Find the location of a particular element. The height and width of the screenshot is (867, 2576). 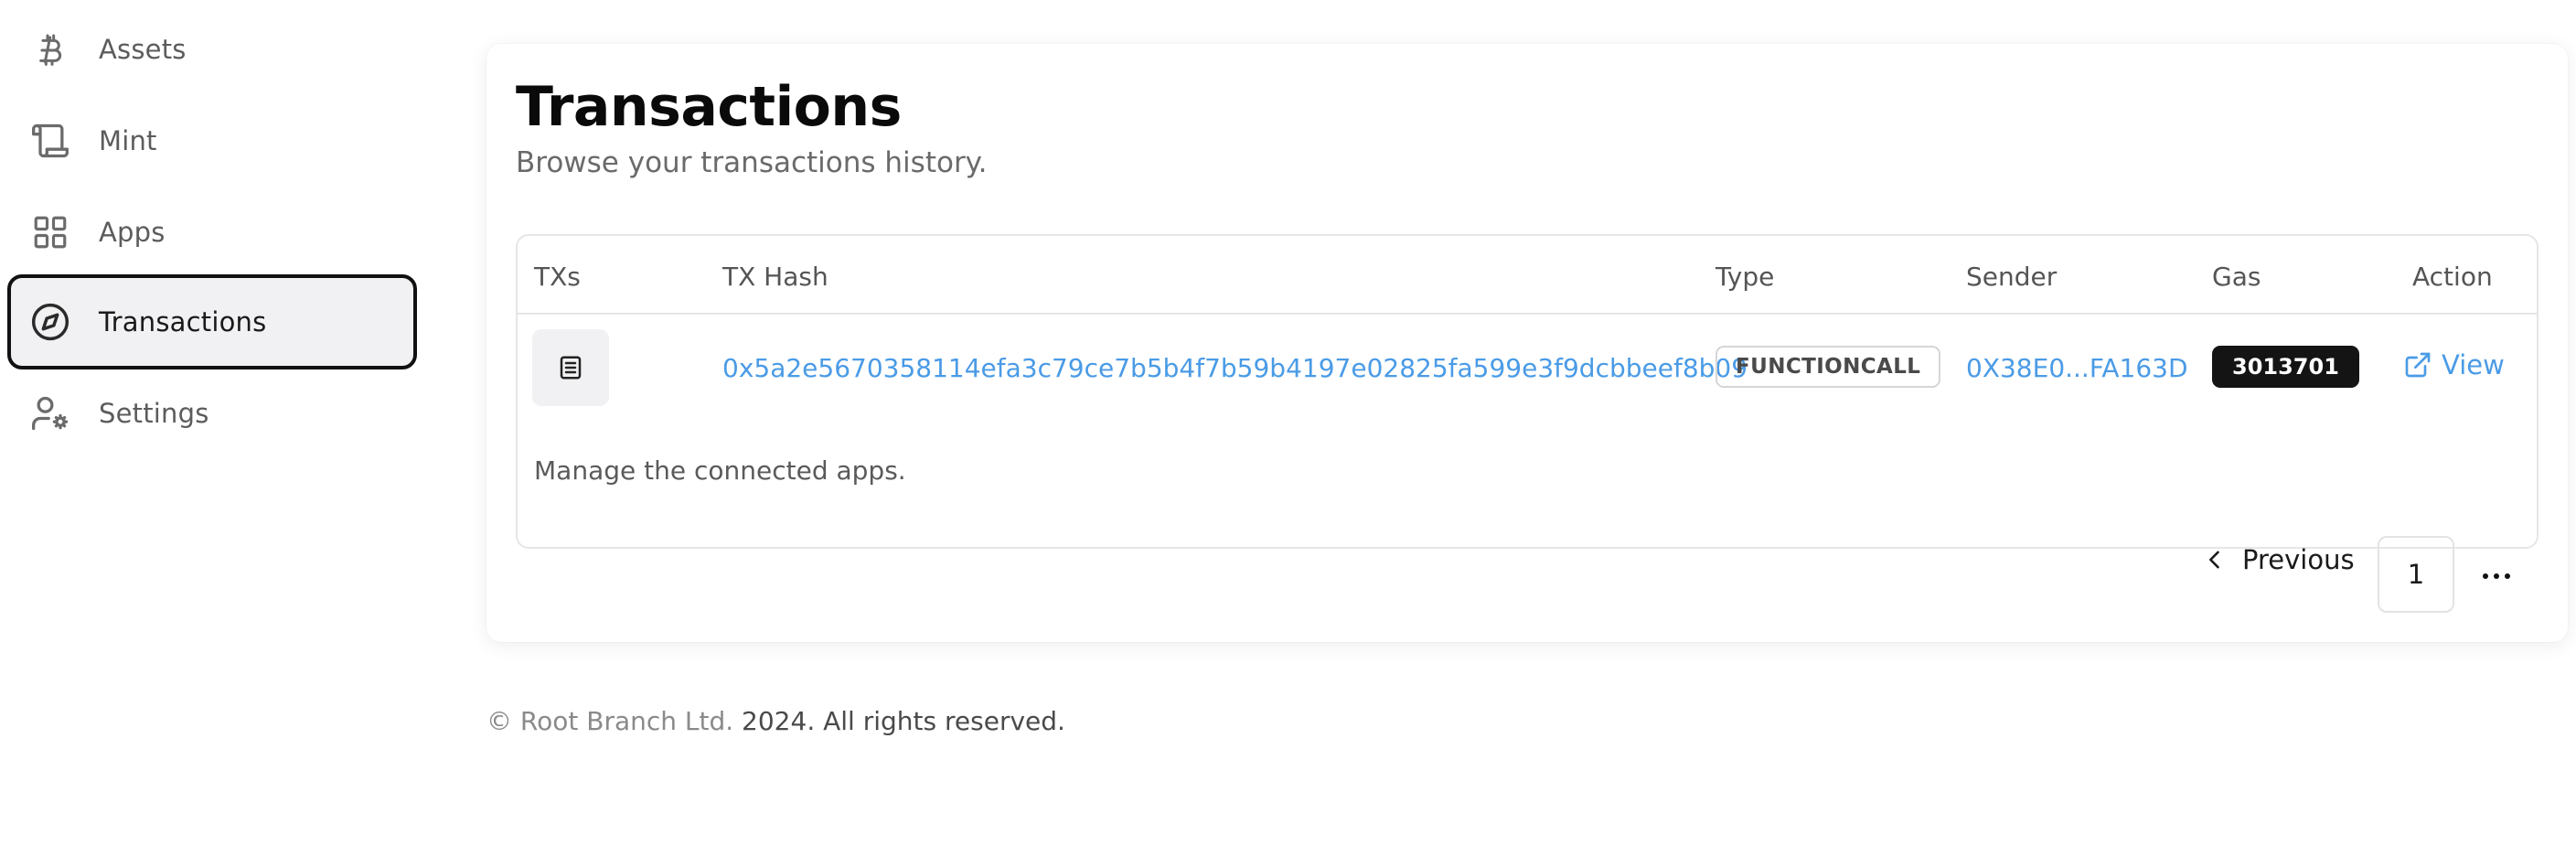

receipt-icon is located at coordinates (570, 368).